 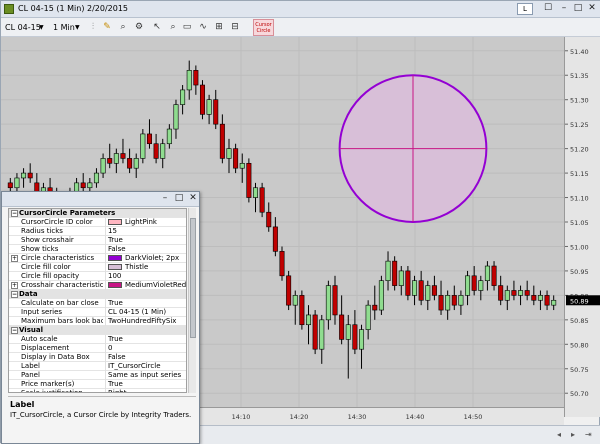 What do you see at coordinates (97, 240) in the screenshot?
I see `property-row: Show crosshair True` at bounding box center [97, 240].